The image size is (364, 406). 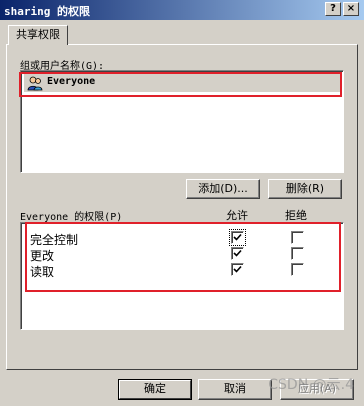 What do you see at coordinates (71, 81) in the screenshot?
I see `group-name: Everyone` at bounding box center [71, 81].